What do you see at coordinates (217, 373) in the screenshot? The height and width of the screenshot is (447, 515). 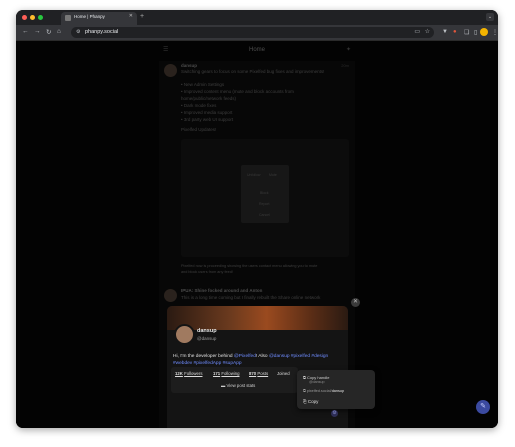 I see `following-count: 171` at bounding box center [217, 373].